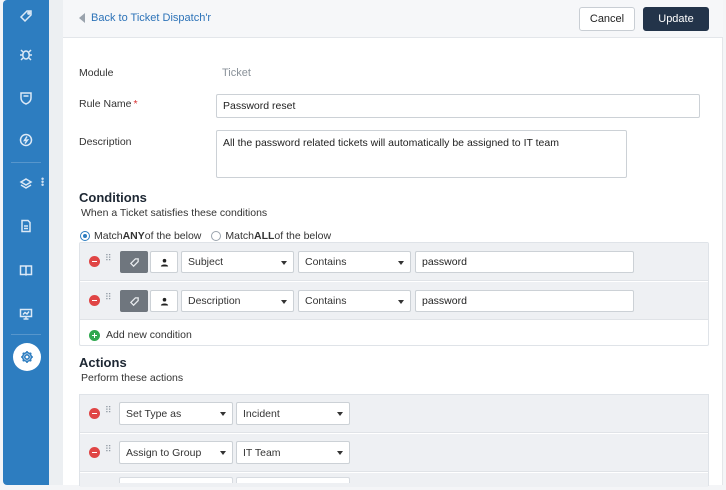 This screenshot has height=490, width=726. What do you see at coordinates (56, 242) in the screenshot?
I see `sub-rail` at bounding box center [56, 242].